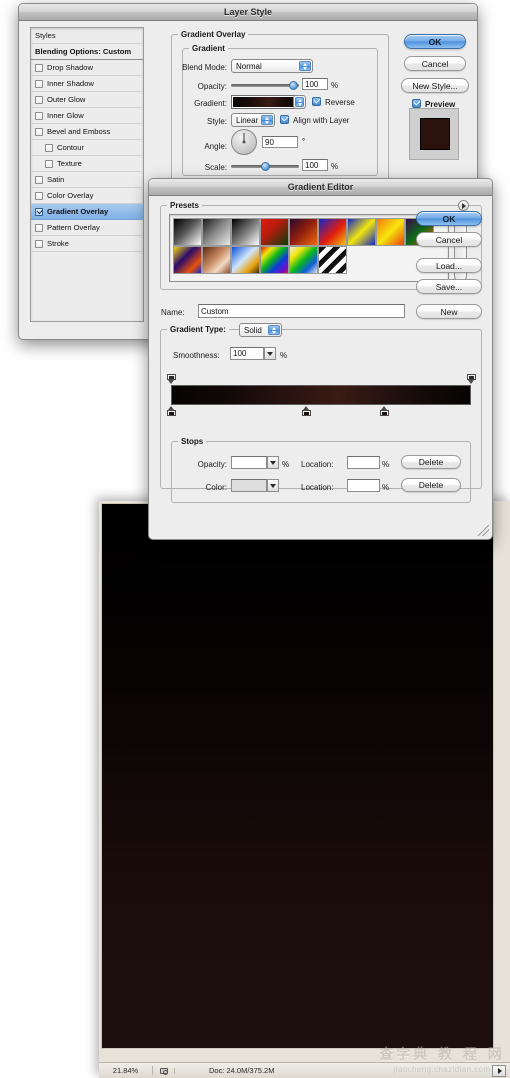  I want to click on stop-opacity-dropdown-button, so click(273, 462).